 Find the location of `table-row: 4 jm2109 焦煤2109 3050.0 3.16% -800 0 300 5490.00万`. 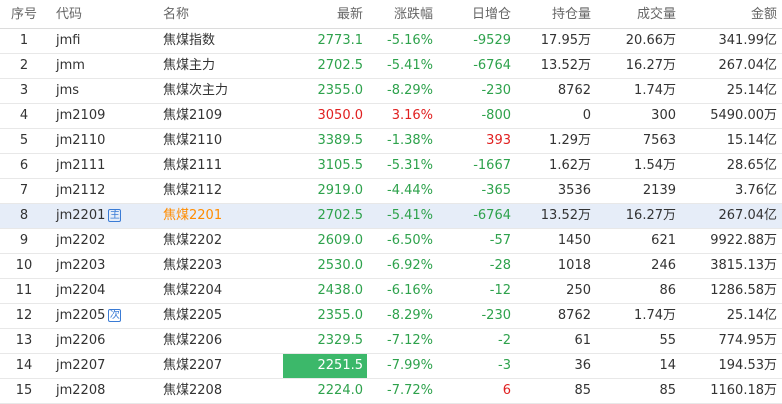

table-row: 4 jm2109 焦煤2109 3050.0 3.16% -800 0 300 5490.00万 is located at coordinates (391, 116).